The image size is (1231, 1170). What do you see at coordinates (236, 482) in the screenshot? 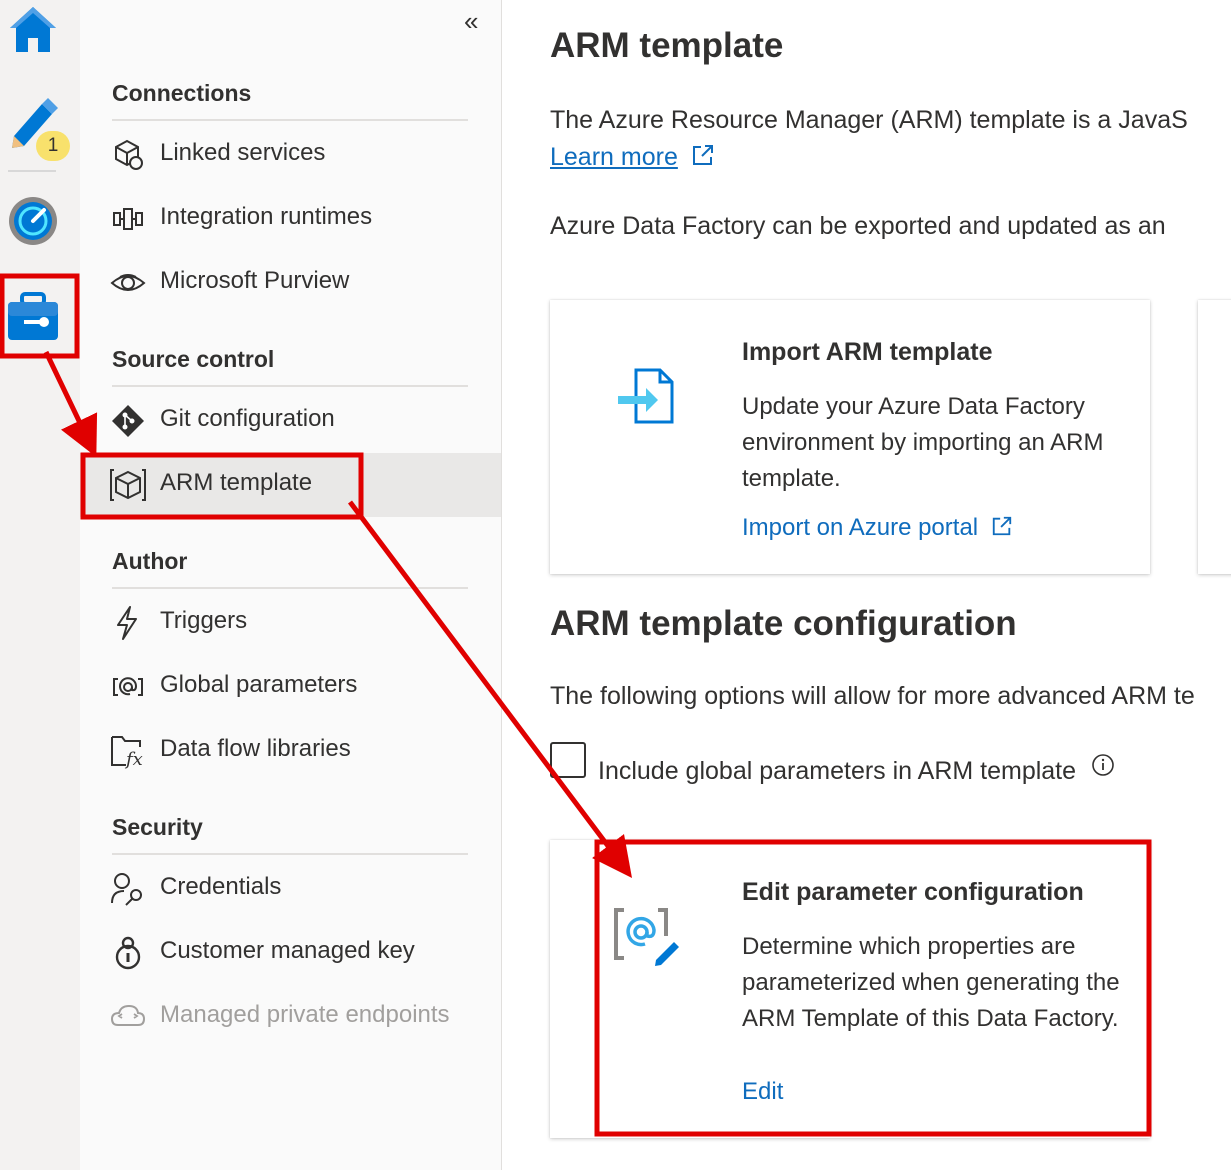
I see `nav-label: ARM template` at bounding box center [236, 482].